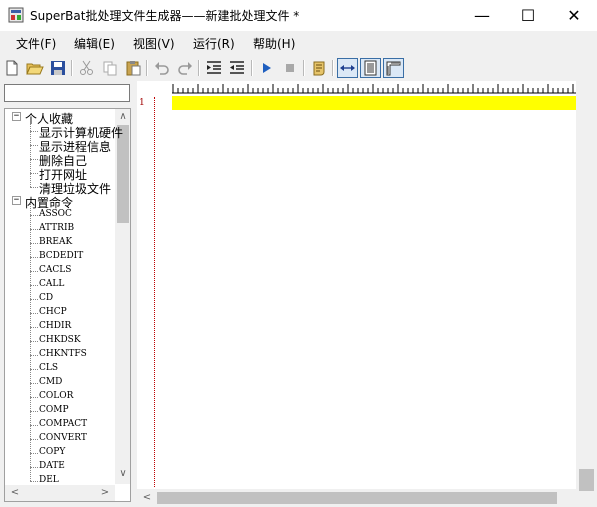 The image size is (597, 507). What do you see at coordinates (63, 438) in the screenshot?
I see `command-item-convert: CONVERT` at bounding box center [63, 438].